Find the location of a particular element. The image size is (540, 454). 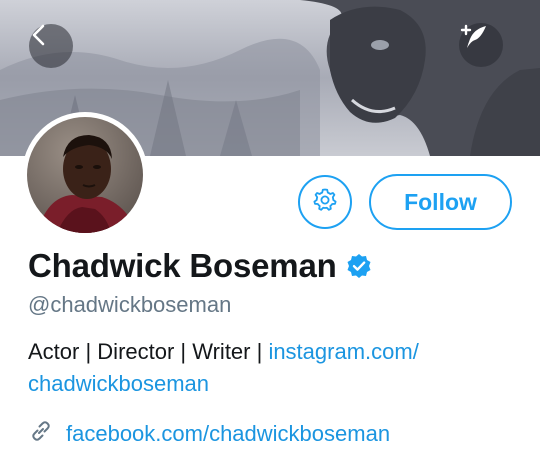

name-row: Chadwick Boseman is located at coordinates (200, 266).